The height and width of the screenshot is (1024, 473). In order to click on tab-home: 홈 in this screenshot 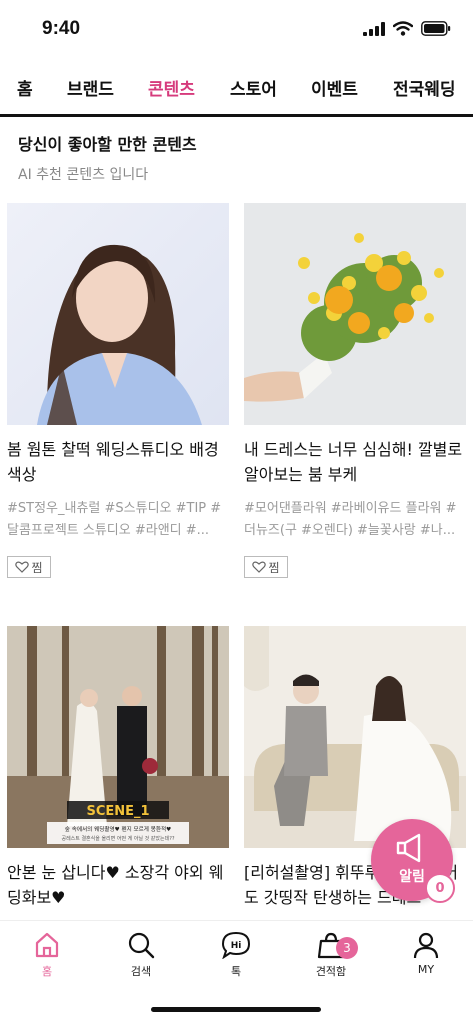, I will do `click(25, 87)`.